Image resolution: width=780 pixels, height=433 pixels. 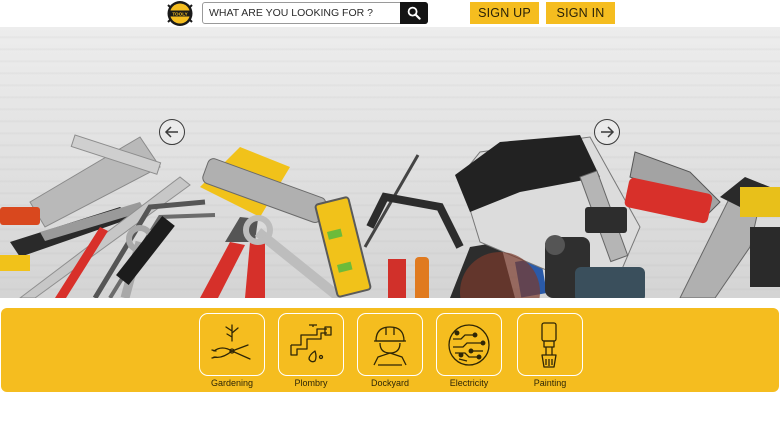 I want to click on search-input, so click(x=302, y=13).